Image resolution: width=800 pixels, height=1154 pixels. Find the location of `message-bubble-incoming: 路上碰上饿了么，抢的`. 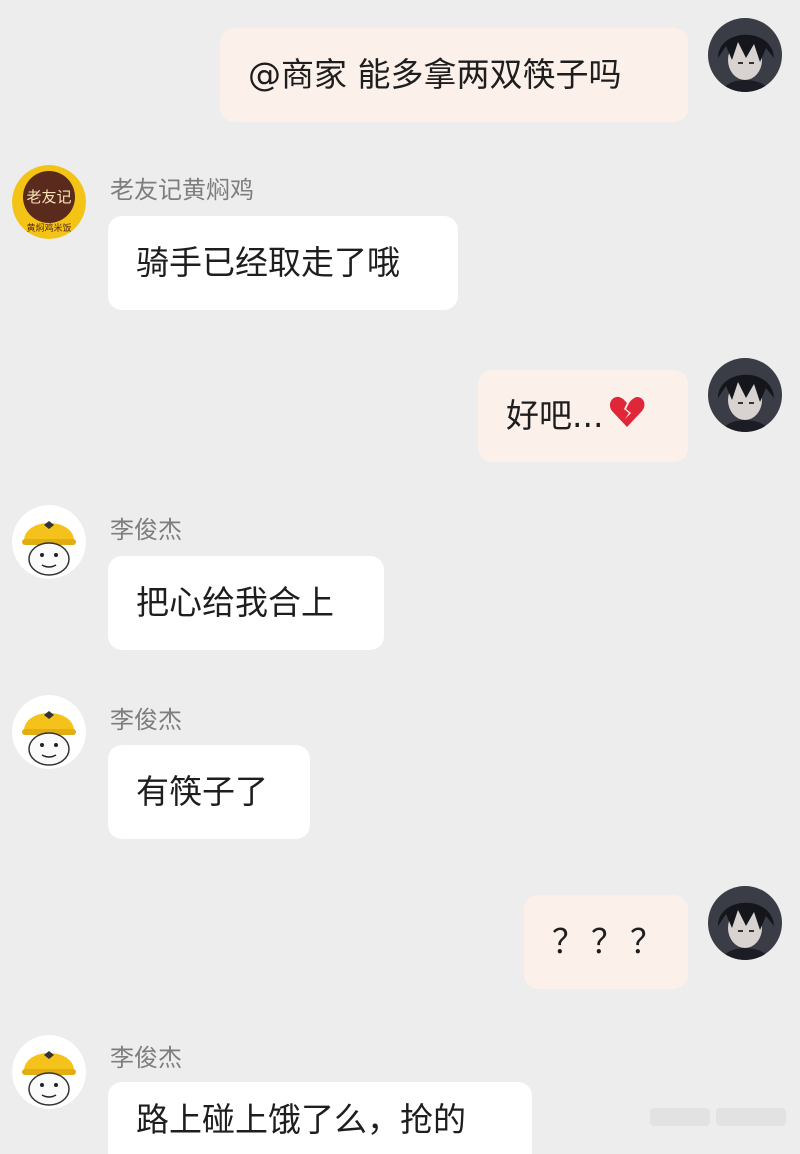

message-bubble-incoming: 路上碰上饿了么，抢的 is located at coordinates (320, 1118).